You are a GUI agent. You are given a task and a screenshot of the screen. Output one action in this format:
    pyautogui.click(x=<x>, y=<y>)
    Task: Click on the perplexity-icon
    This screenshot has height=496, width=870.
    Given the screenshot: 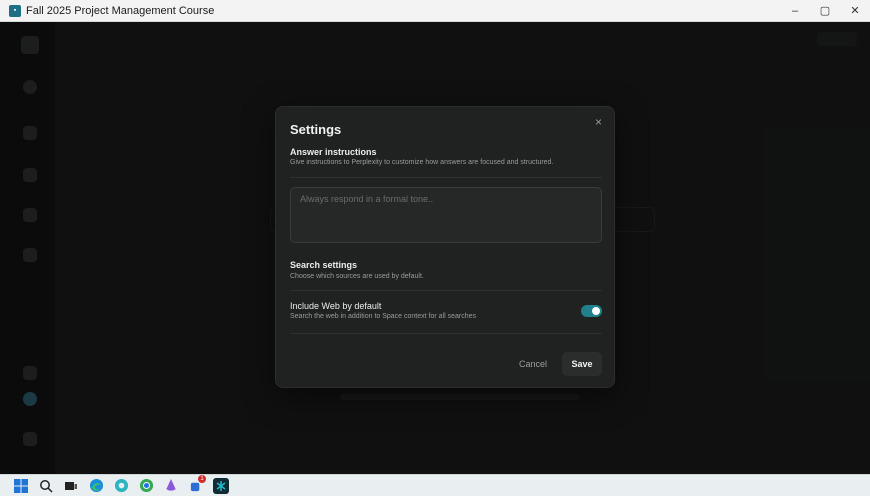 What is the action you would take?
    pyautogui.click(x=221, y=485)
    